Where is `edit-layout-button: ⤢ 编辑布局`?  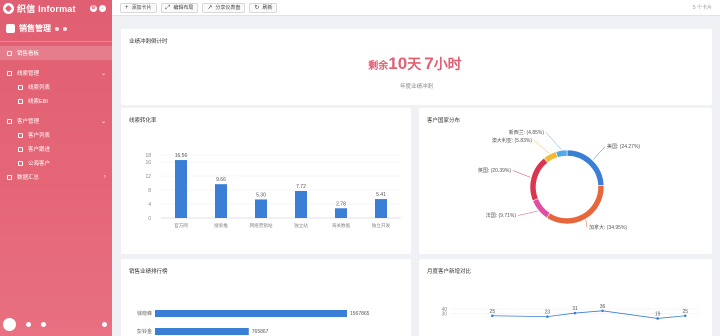
edit-layout-button: ⤢ 编辑布局 is located at coordinates (179, 7).